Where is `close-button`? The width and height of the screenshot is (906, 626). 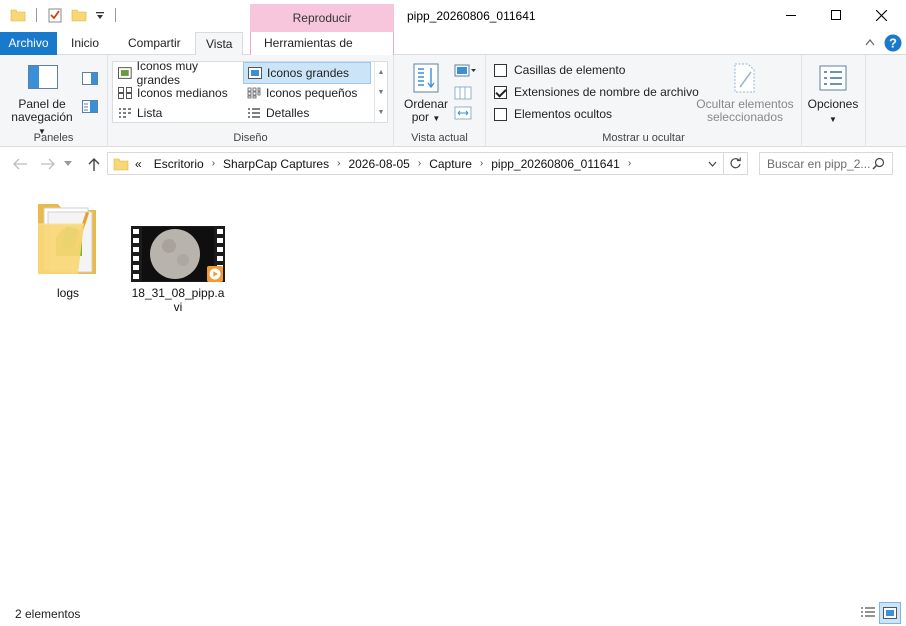 close-button is located at coordinates (881, 15).